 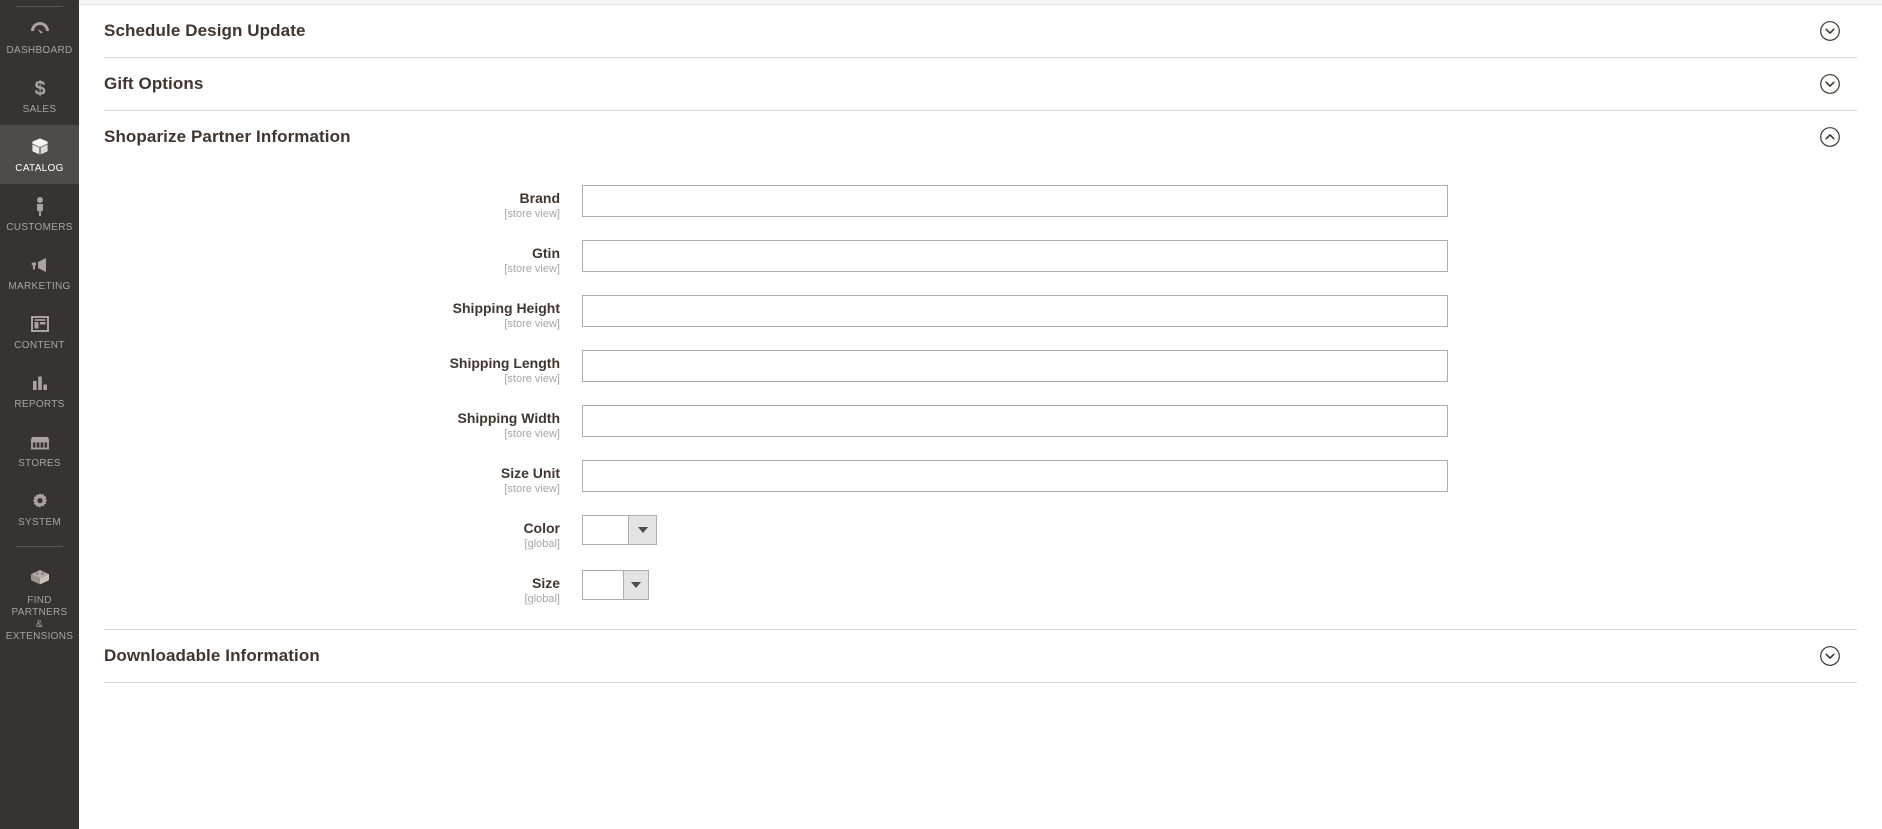 What do you see at coordinates (542, 544) in the screenshot?
I see `field-scope: [global]` at bounding box center [542, 544].